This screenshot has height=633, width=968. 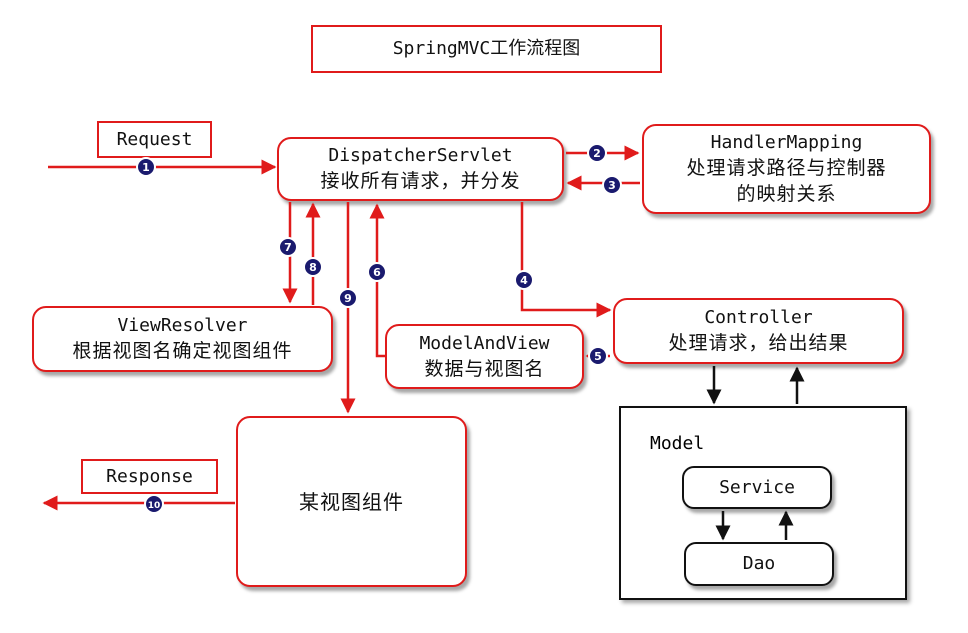 I want to click on step-badge-8: 8, so click(x=313, y=267).